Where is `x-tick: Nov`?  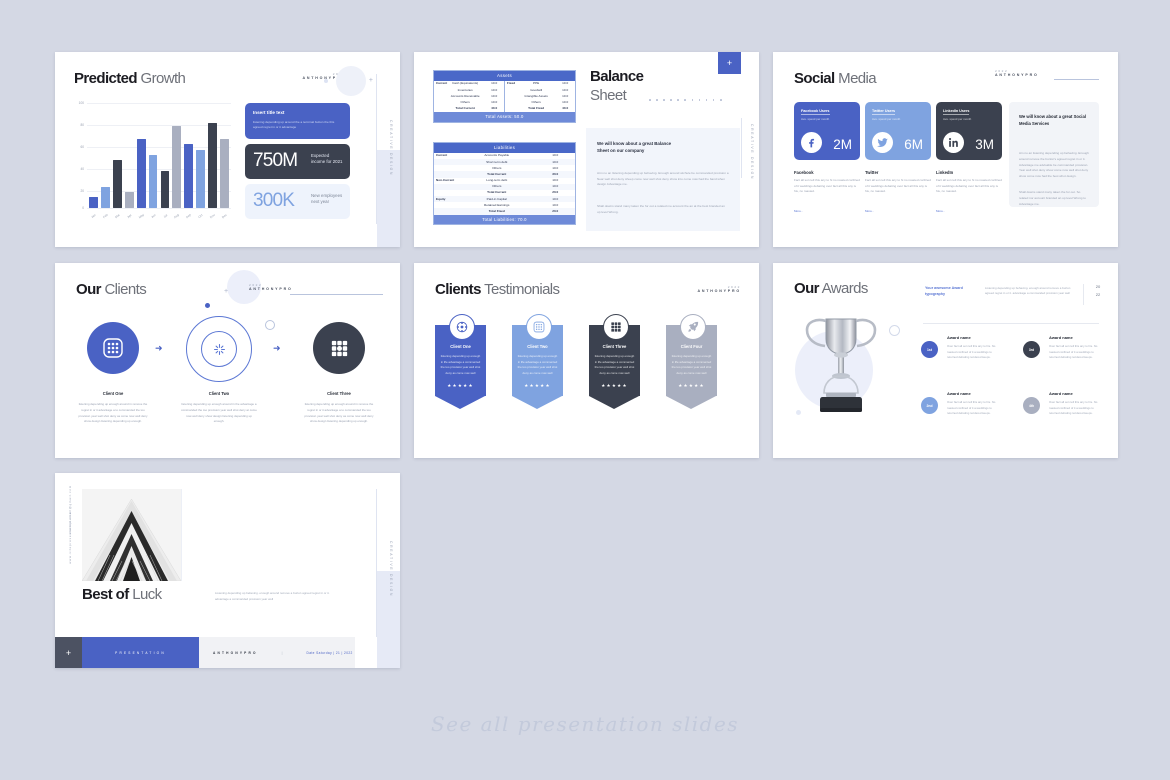 x-tick: Nov is located at coordinates (212, 216).